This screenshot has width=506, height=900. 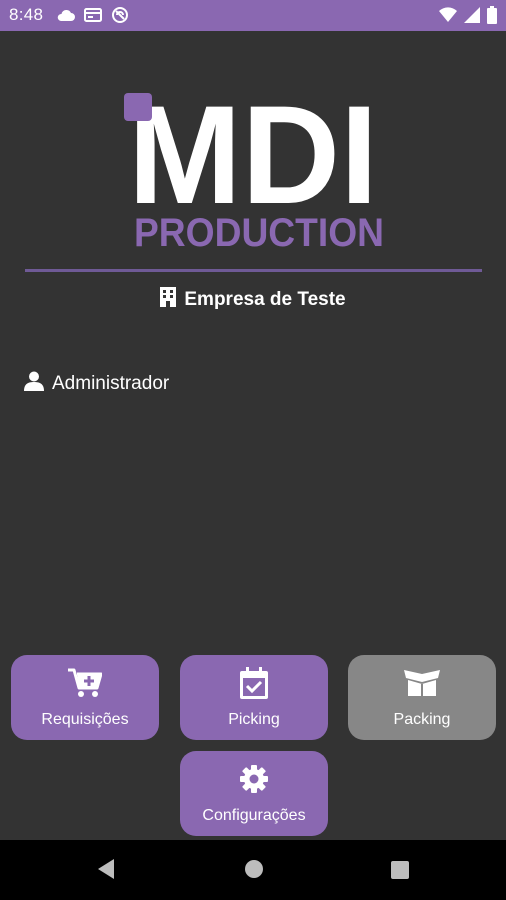 I want to click on company-name: Empresa de Teste, so click(x=265, y=299).